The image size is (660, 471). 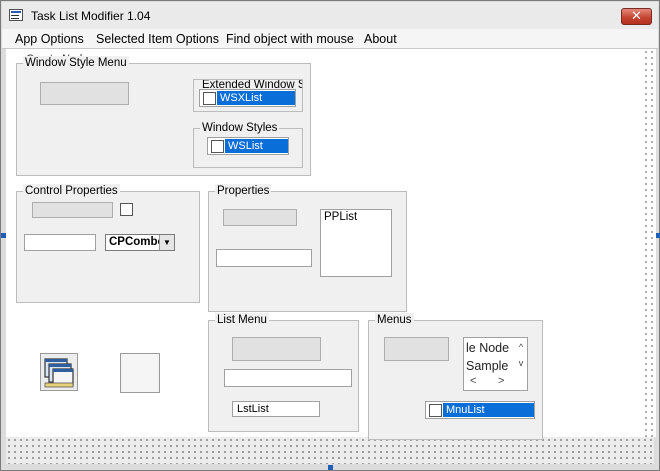 What do you see at coordinates (209, 98) in the screenshot?
I see `wsx-list-checkbox` at bounding box center [209, 98].